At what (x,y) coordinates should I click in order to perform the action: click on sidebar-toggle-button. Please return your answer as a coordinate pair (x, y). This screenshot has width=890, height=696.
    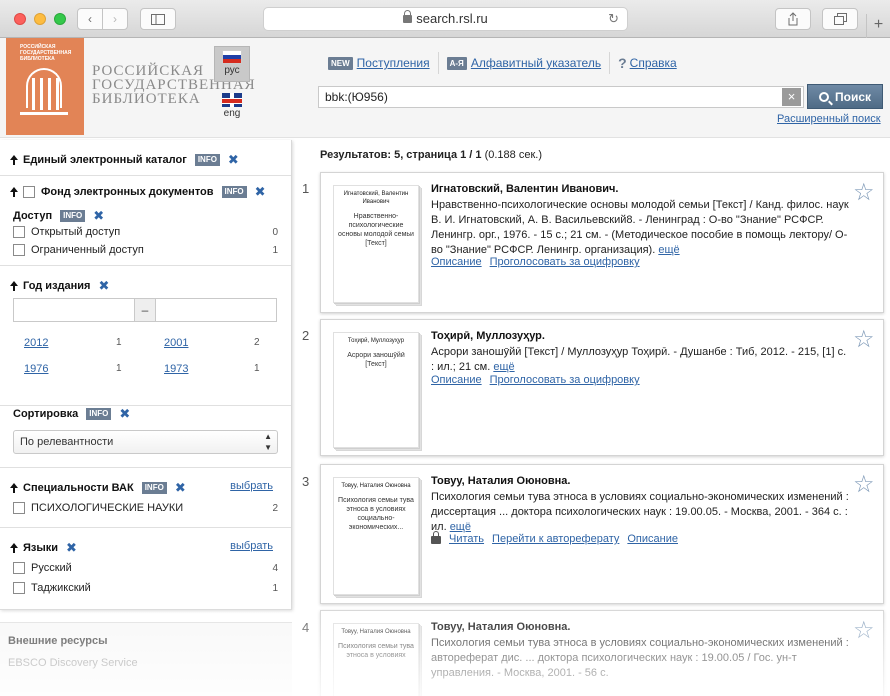
    Looking at the image, I should click on (158, 19).